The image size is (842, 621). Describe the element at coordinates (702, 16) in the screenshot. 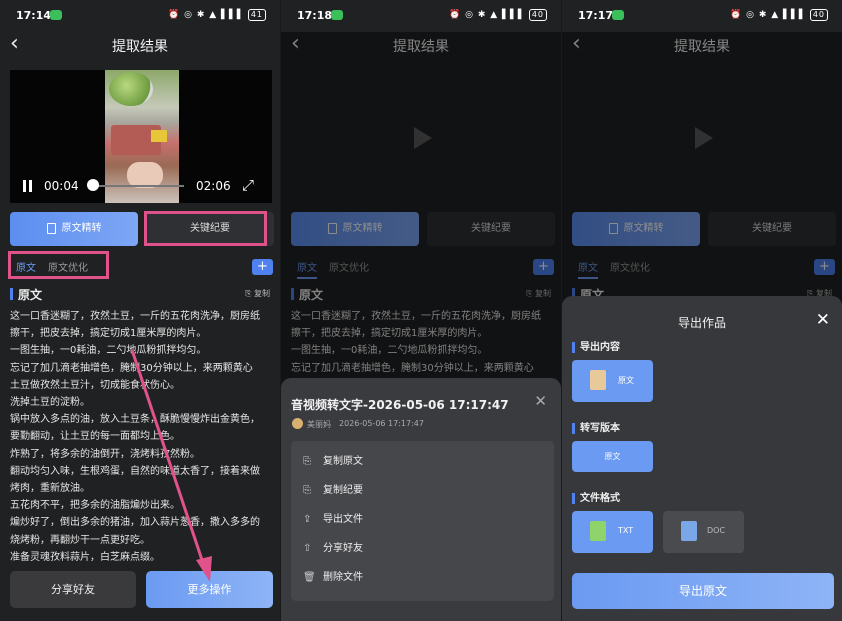

I see `status-bar: 17:17 ⏰ ◎ ✱ ▲ ▌▌▌ 40` at that location.